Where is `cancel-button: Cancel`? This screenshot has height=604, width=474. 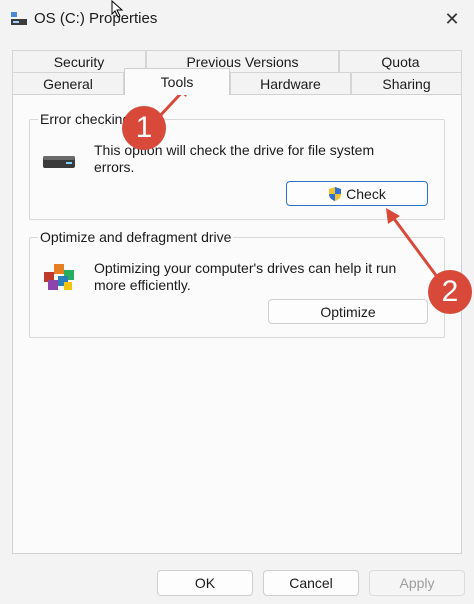 cancel-button: Cancel is located at coordinates (311, 583).